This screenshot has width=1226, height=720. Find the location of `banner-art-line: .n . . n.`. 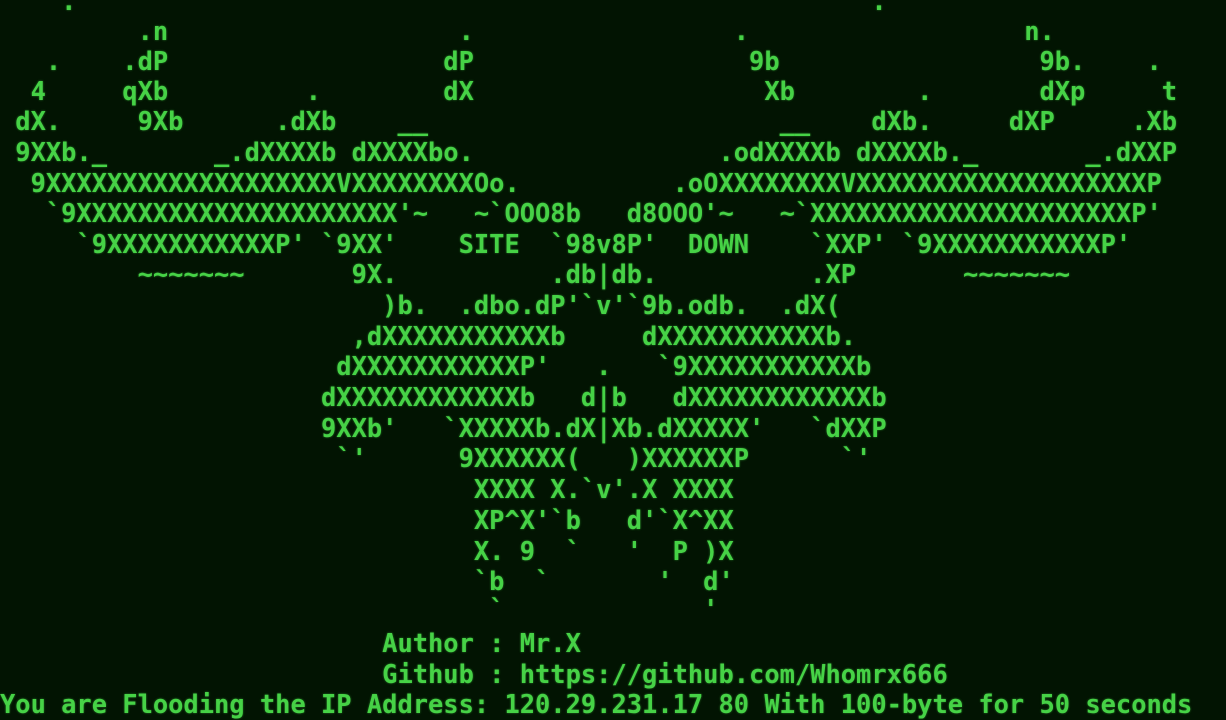

banner-art-line: .n . . n. is located at coordinates (527, 31).